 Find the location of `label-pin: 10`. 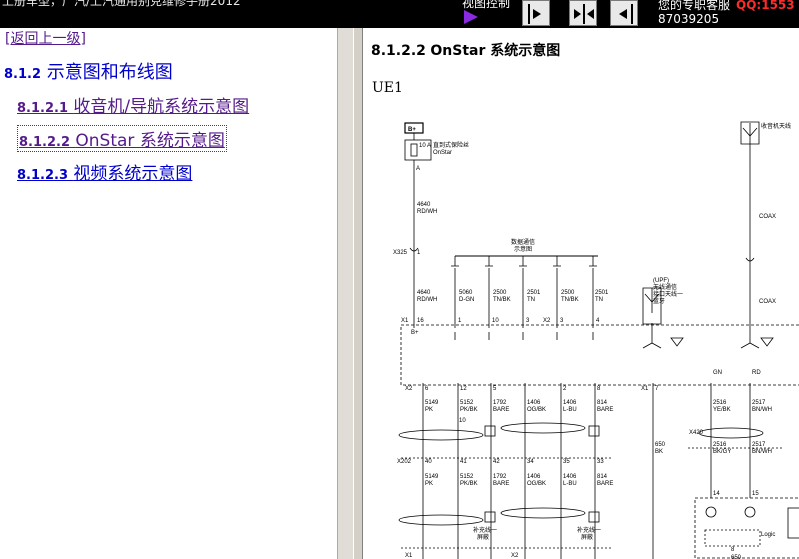

label-pin: 10 is located at coordinates (495, 321).